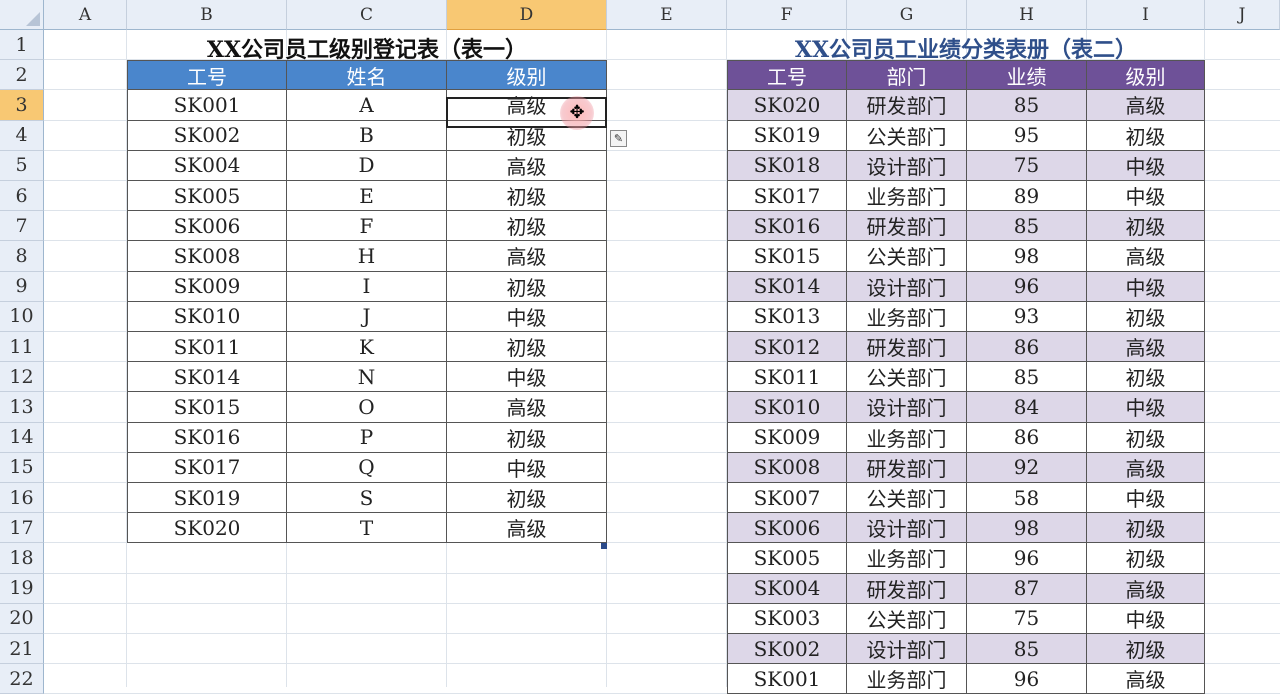 The width and height of the screenshot is (1280, 694). I want to click on table2-header-cell: 部门, so click(907, 75).